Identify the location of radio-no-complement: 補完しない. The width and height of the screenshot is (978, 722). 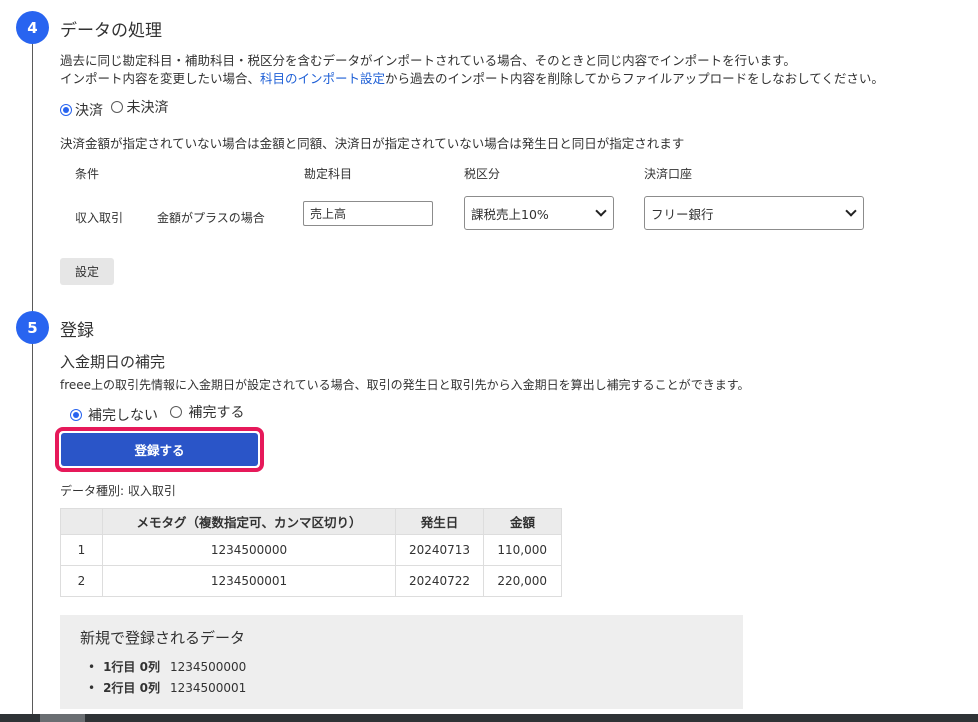
(114, 415).